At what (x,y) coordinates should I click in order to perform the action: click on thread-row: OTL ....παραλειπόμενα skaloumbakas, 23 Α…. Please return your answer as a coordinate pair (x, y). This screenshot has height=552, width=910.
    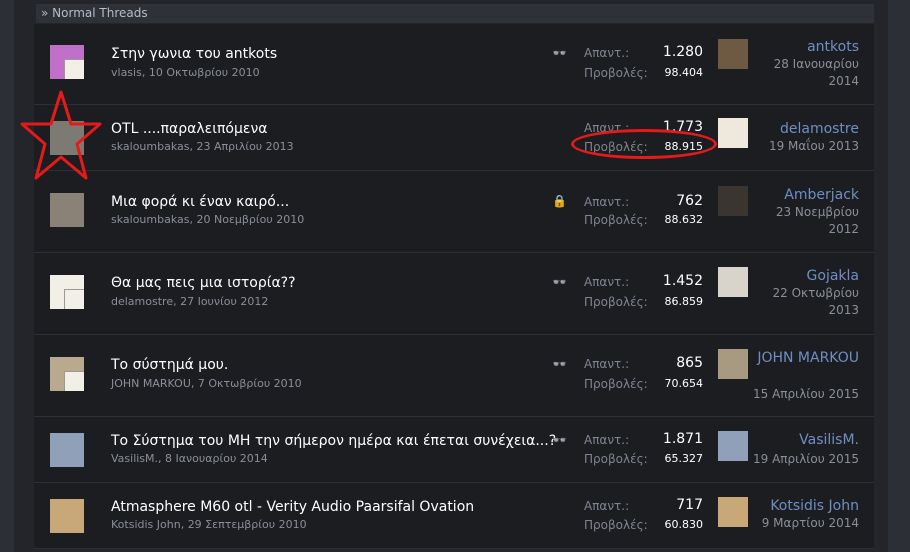
    Looking at the image, I should click on (454, 138).